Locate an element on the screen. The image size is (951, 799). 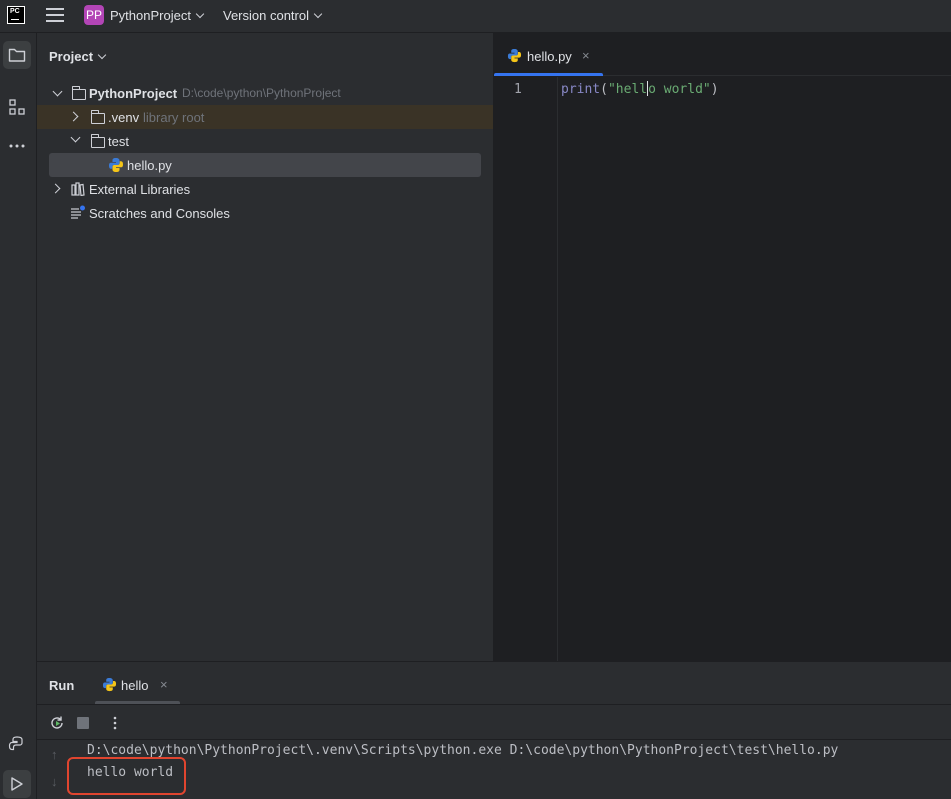
structure-tool-button is located at coordinates (17, 107).